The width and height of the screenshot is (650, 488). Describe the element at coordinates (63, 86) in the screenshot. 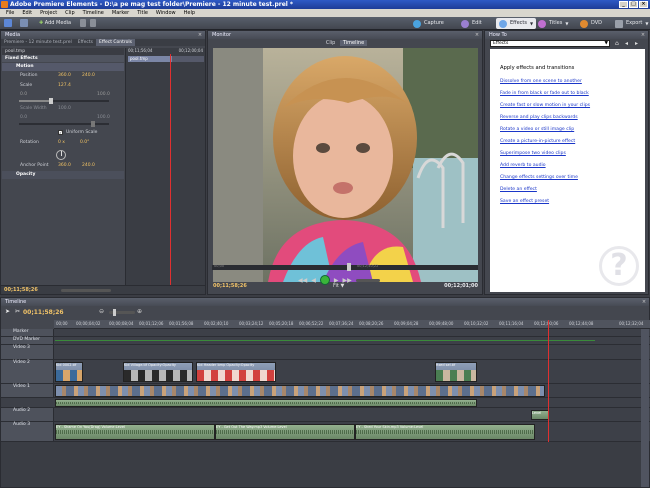

I see `scale-row: Scale 127.4` at that location.